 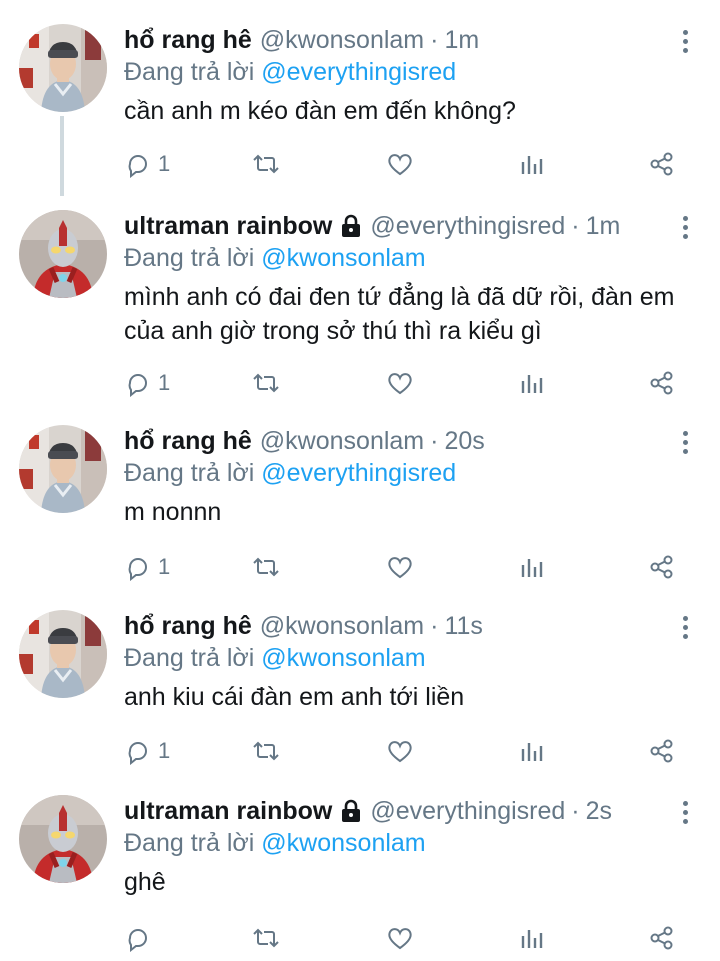 I want to click on tweet-header: ultraman rainbow @everythingisred · 1m, so click(x=392, y=226).